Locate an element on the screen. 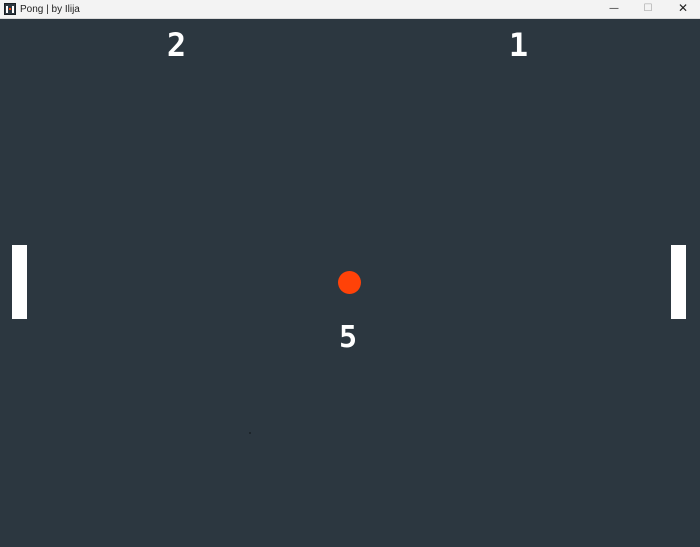 The width and height of the screenshot is (700, 547). icon-left-paddle is located at coordinates (7, 9).